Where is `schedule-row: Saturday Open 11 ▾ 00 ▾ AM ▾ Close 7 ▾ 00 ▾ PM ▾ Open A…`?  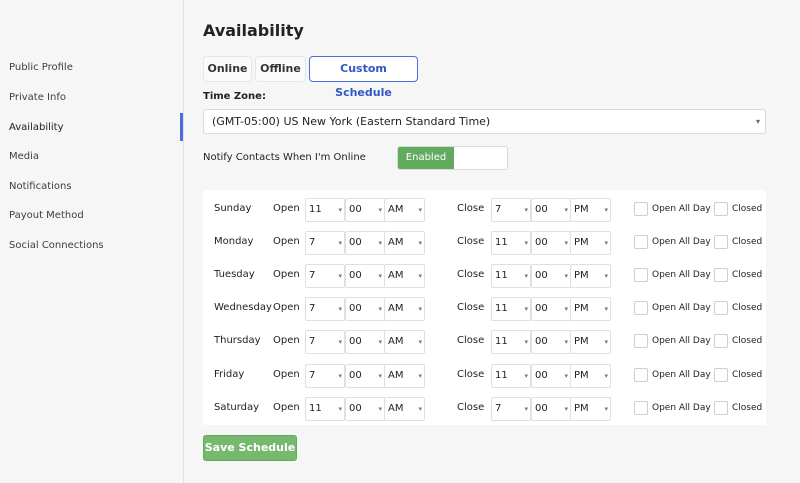 schedule-row: Saturday Open 11 ▾ 00 ▾ AM ▾ Close 7 ▾ 00 ▾ PM ▾ Open A… is located at coordinates (484, 409).